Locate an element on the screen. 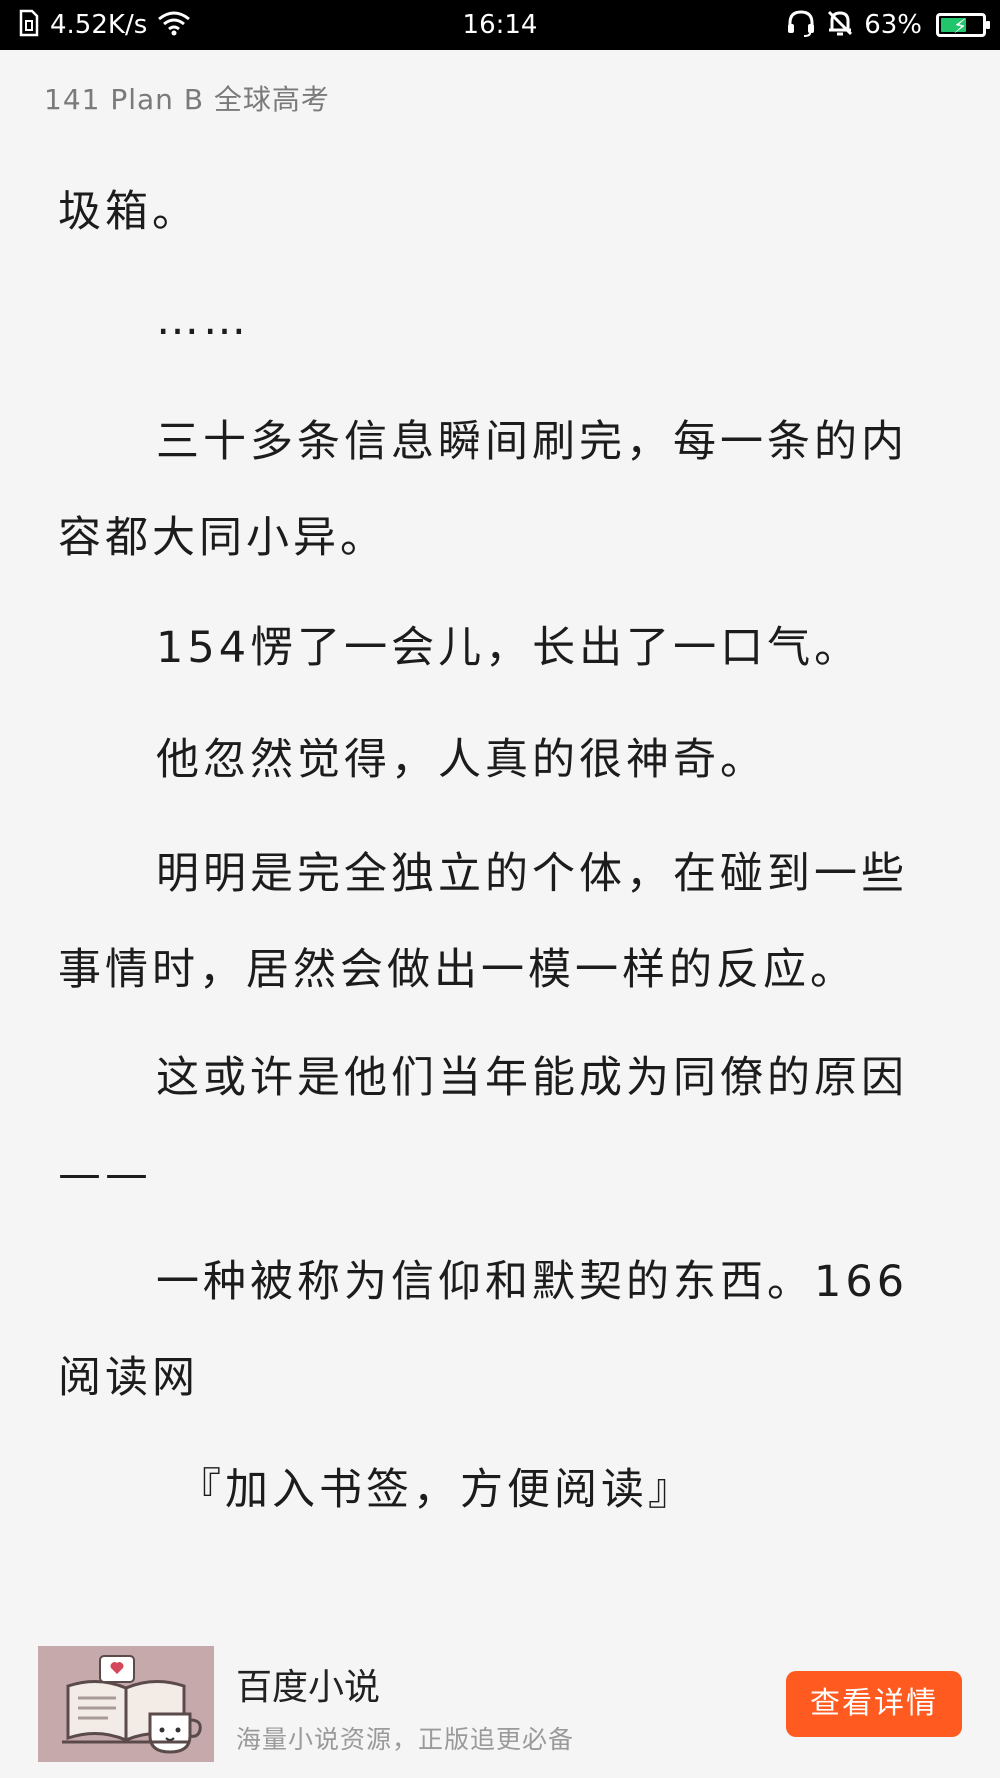  ad-thumbnail is located at coordinates (126, 1704).